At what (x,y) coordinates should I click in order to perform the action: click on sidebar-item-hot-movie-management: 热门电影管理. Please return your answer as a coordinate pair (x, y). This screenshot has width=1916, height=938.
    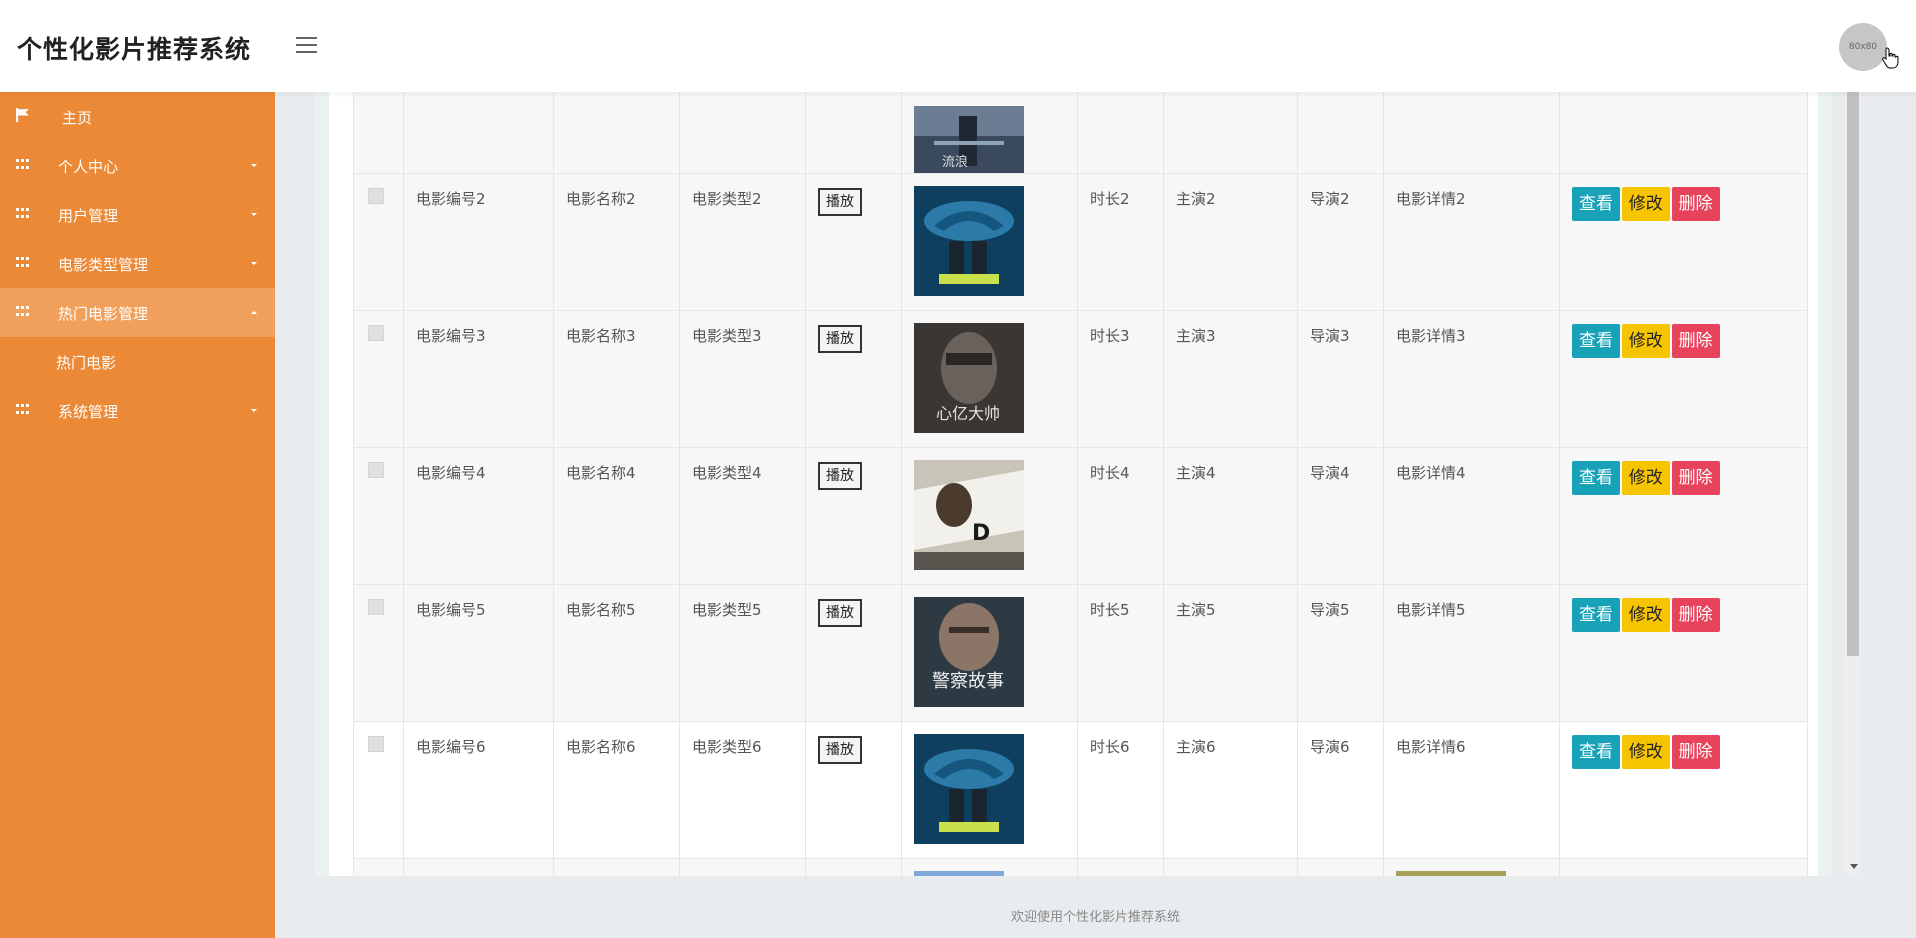
    Looking at the image, I should click on (137, 312).